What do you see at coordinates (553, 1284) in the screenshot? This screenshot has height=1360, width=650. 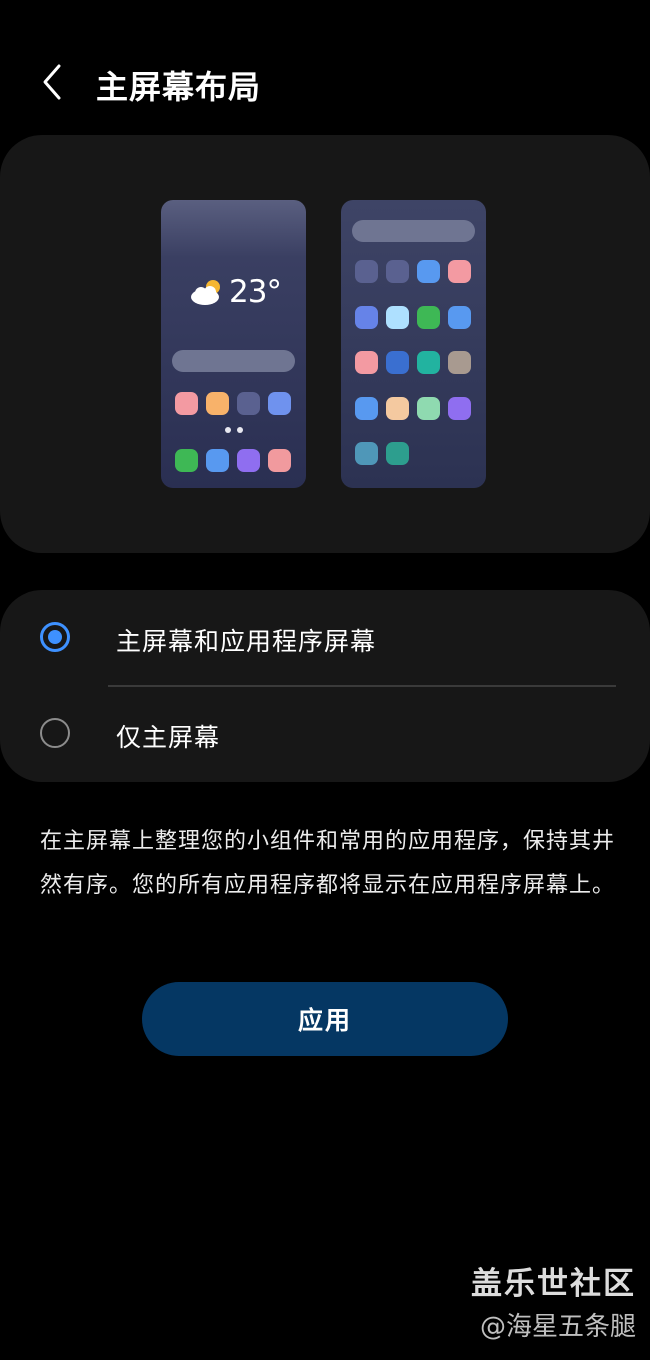 I see `watermark-brand: 盖乐世社区` at bounding box center [553, 1284].